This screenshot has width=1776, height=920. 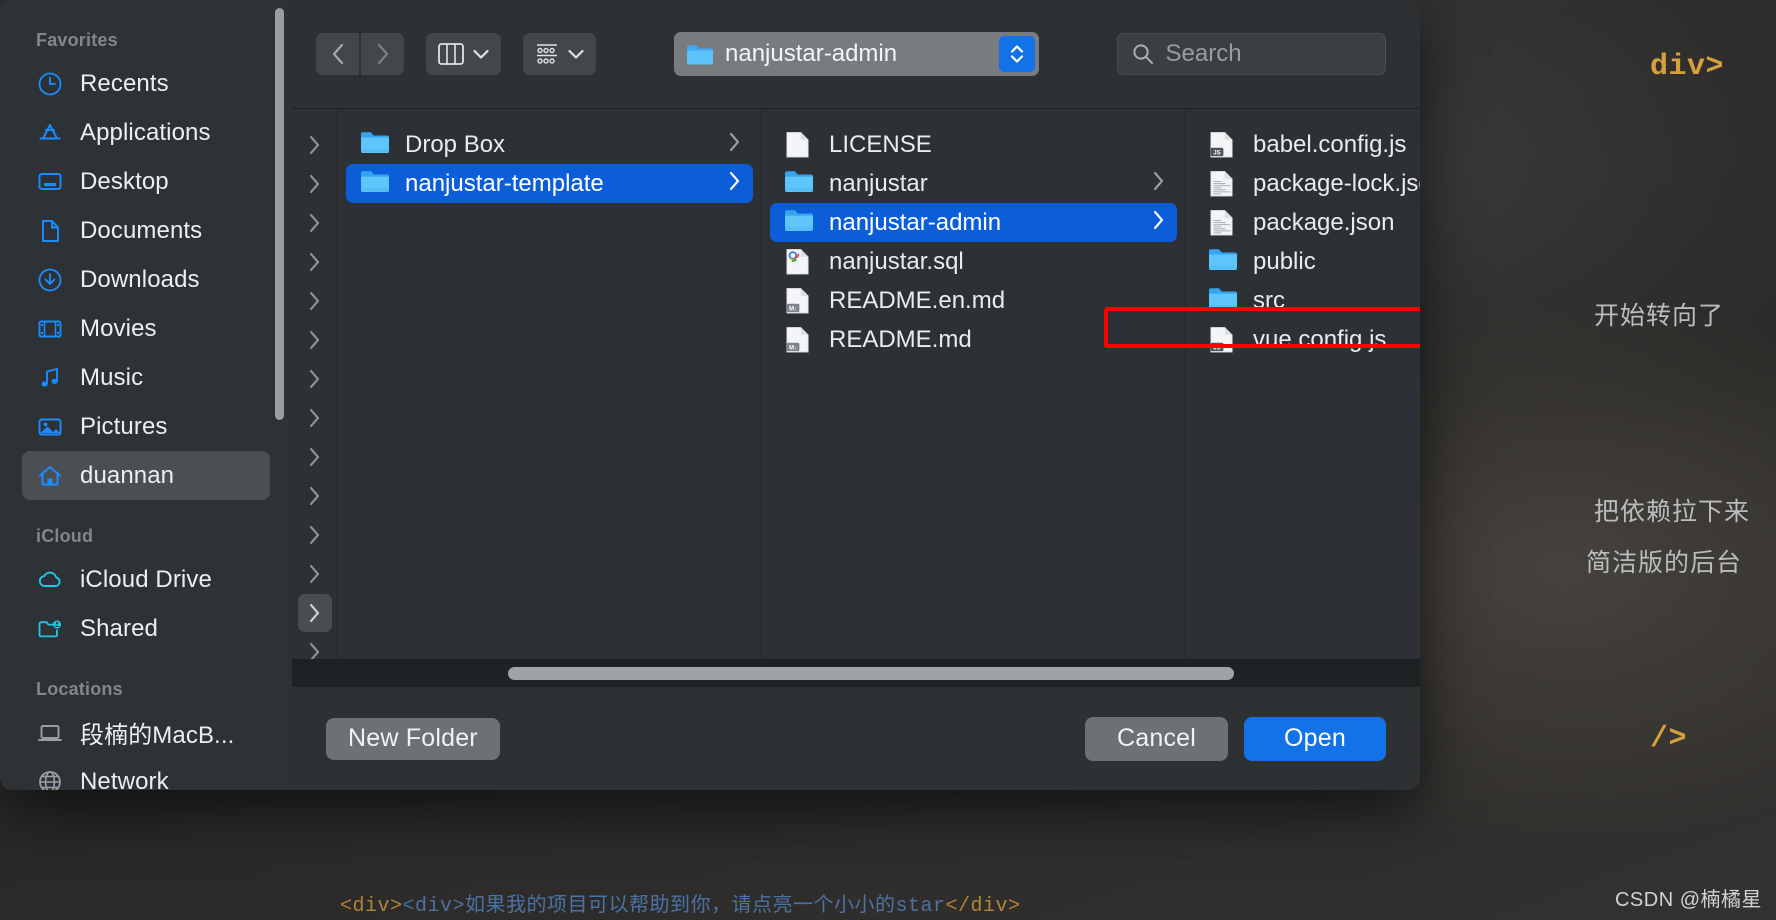 What do you see at coordinates (1157, 738) in the screenshot?
I see `cancel-button: Cancel` at bounding box center [1157, 738].